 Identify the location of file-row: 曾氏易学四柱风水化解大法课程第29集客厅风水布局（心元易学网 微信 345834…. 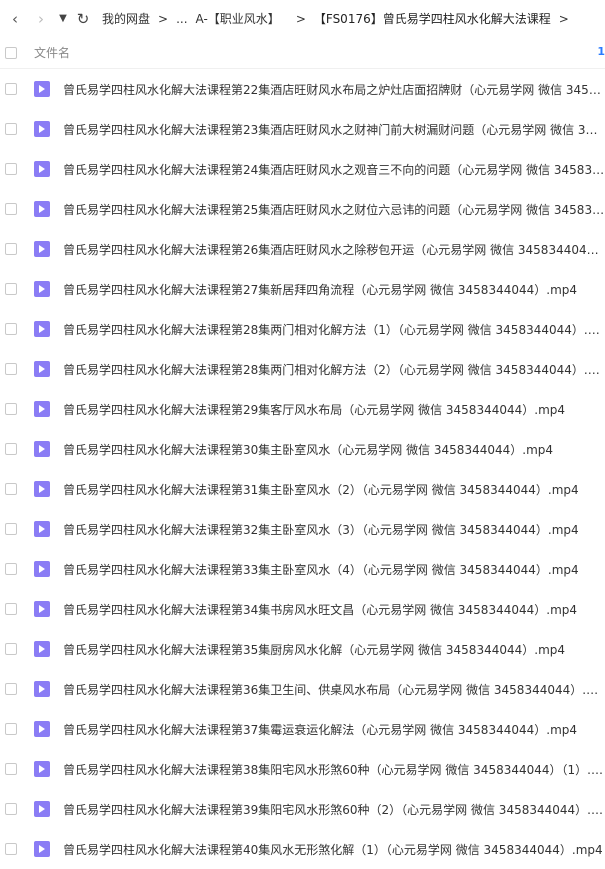
(302, 409).